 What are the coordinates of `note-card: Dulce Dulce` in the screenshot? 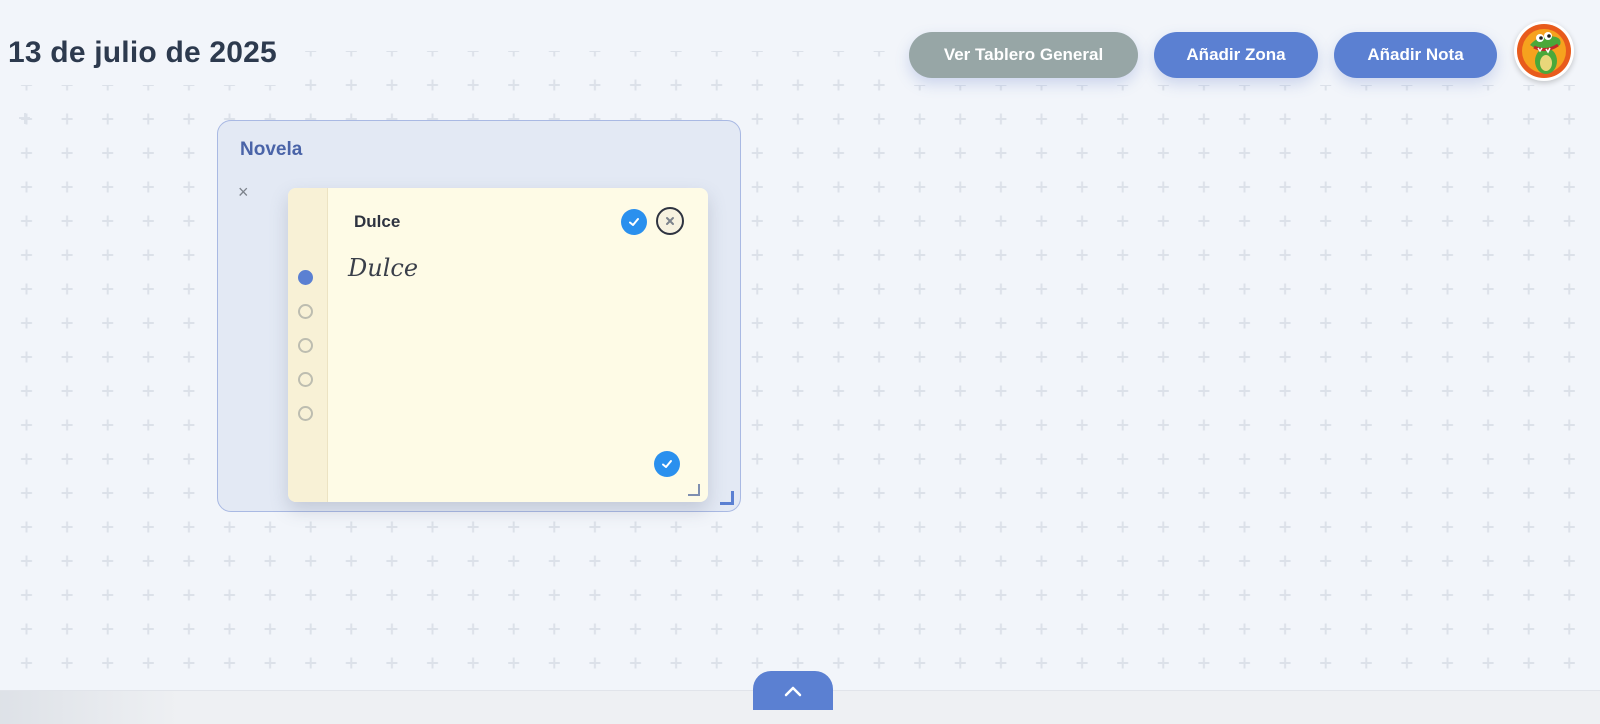 It's located at (498, 345).